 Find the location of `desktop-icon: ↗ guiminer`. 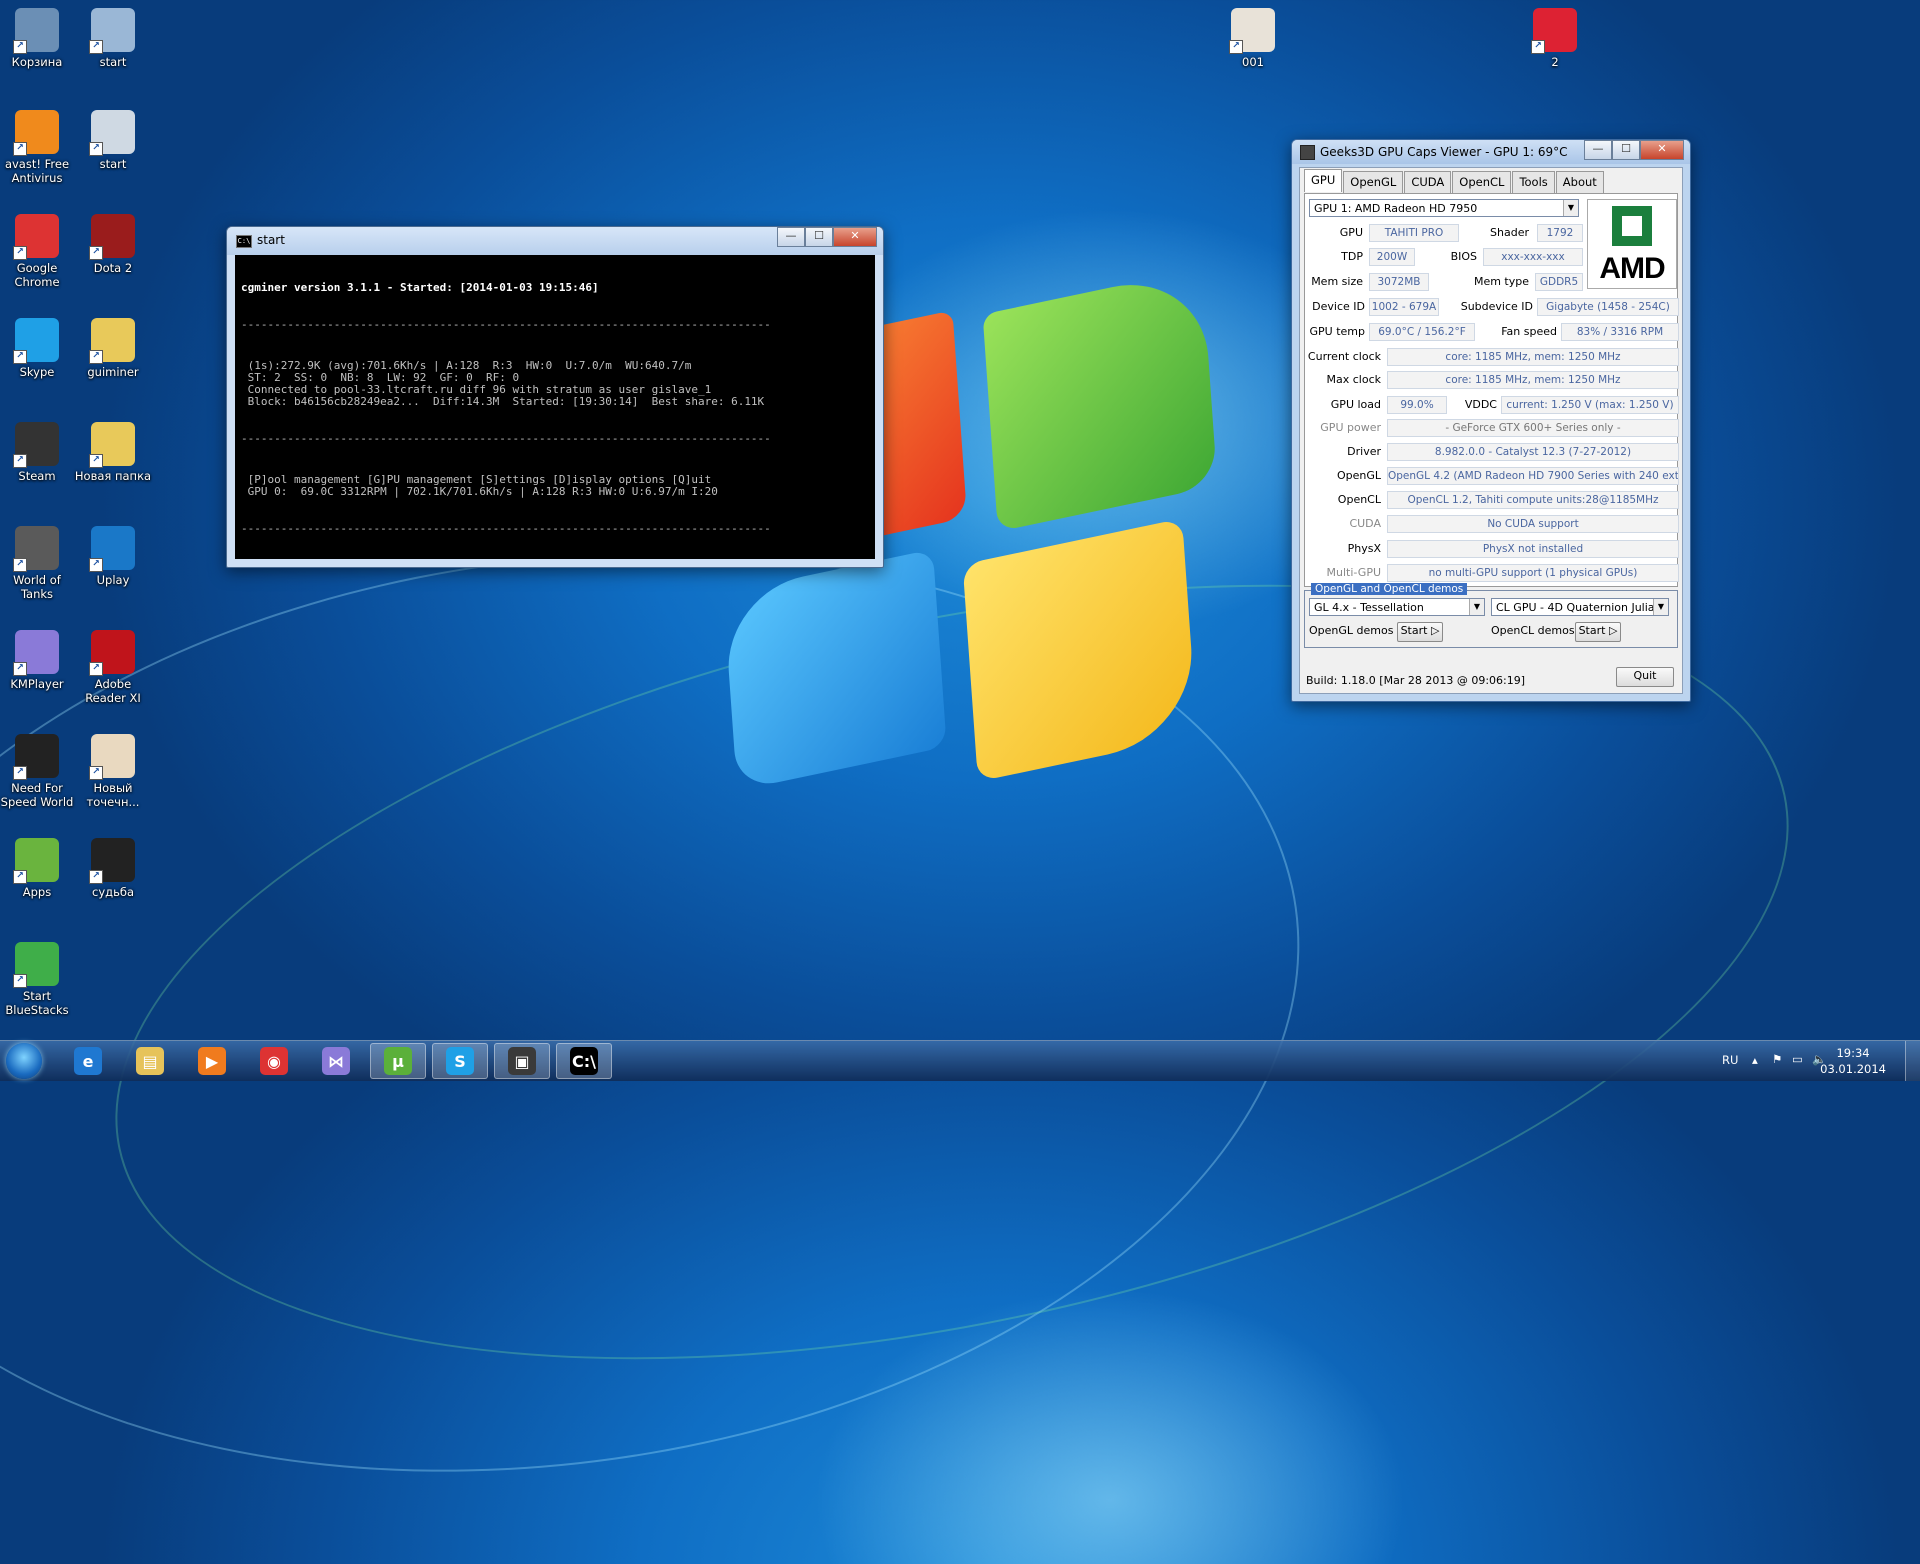

desktop-icon: ↗ guiminer is located at coordinates (113, 348).